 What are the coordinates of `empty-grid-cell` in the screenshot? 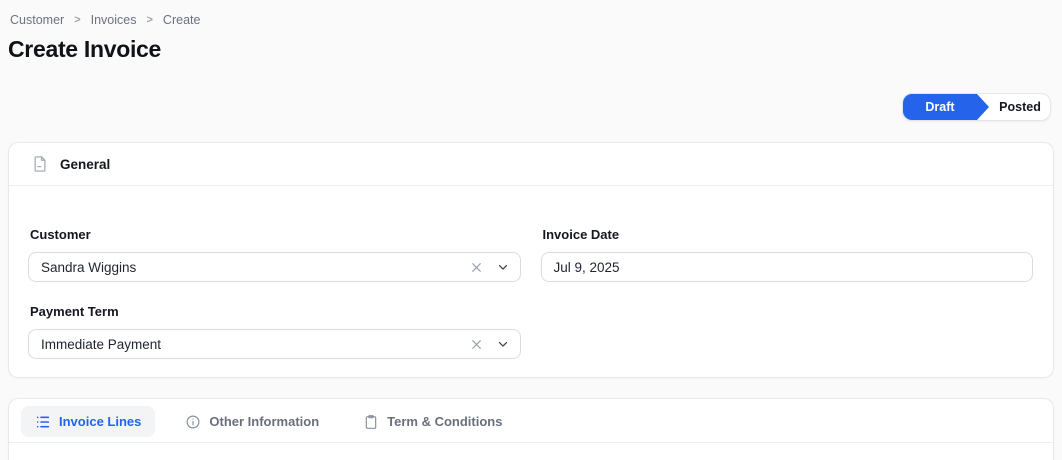 It's located at (787, 331).